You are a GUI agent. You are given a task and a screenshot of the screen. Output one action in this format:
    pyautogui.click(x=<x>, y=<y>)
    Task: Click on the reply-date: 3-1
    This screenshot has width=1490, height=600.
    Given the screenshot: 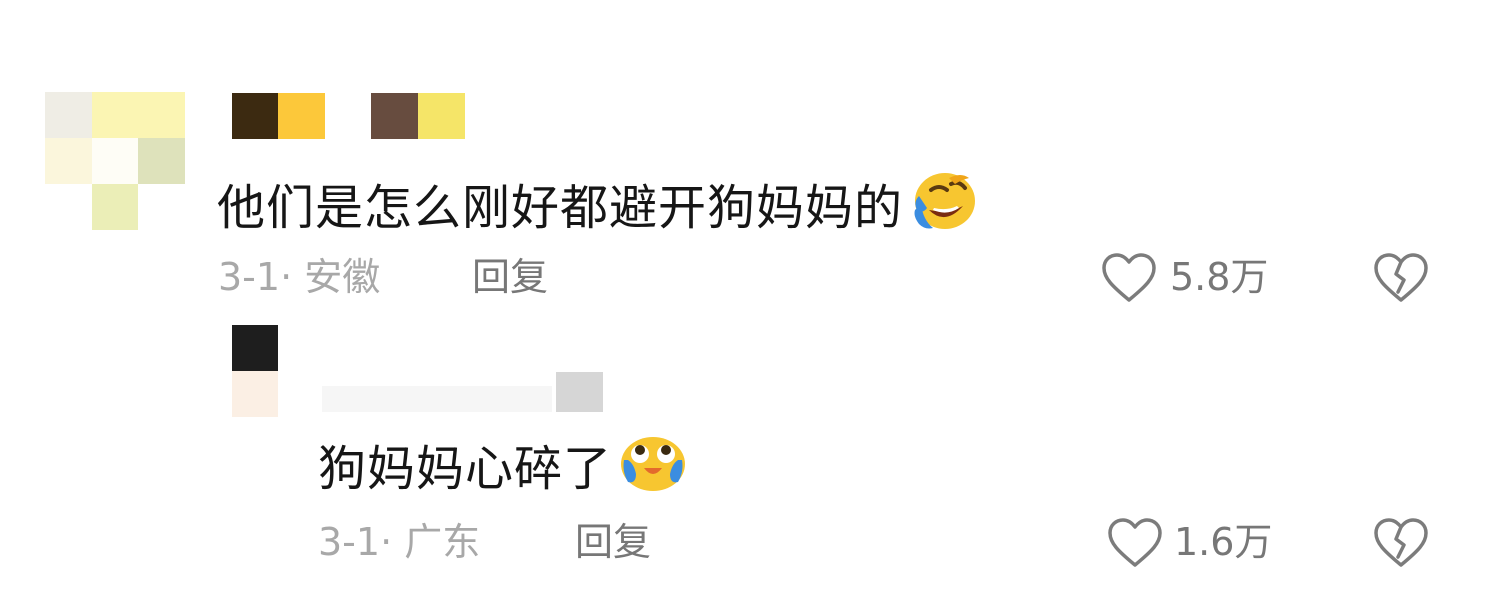 What is the action you would take?
    pyautogui.click(x=349, y=542)
    